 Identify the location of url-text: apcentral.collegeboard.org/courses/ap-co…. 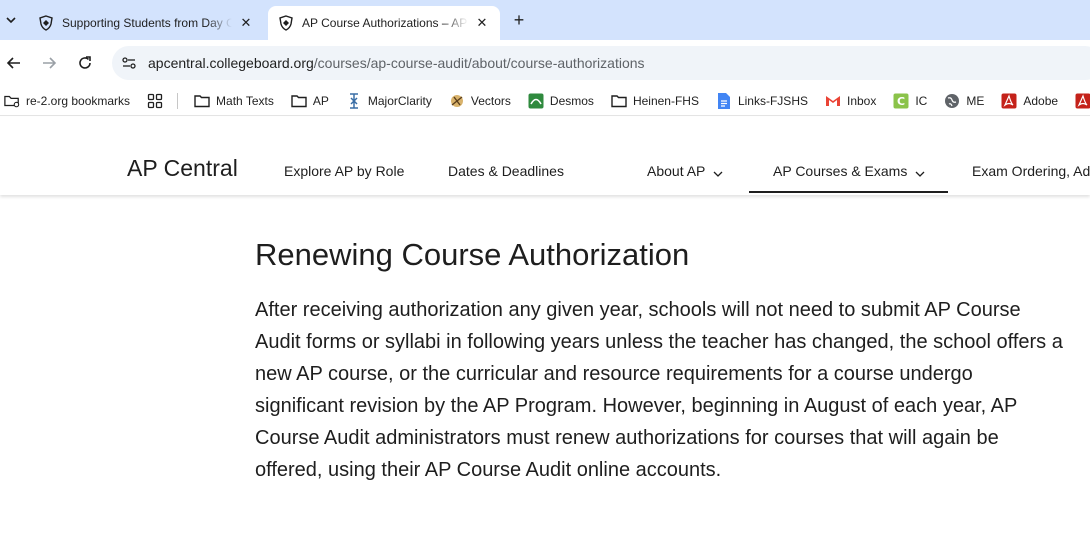
(396, 63).